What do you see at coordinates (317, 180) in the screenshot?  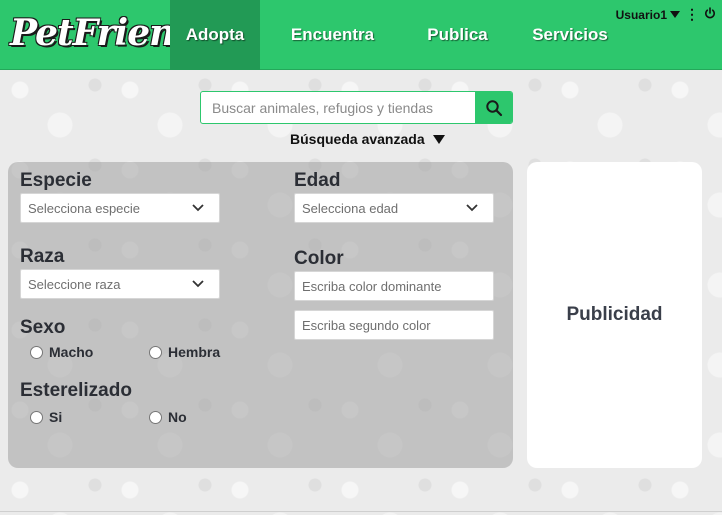 I see `edad-label: Edad` at bounding box center [317, 180].